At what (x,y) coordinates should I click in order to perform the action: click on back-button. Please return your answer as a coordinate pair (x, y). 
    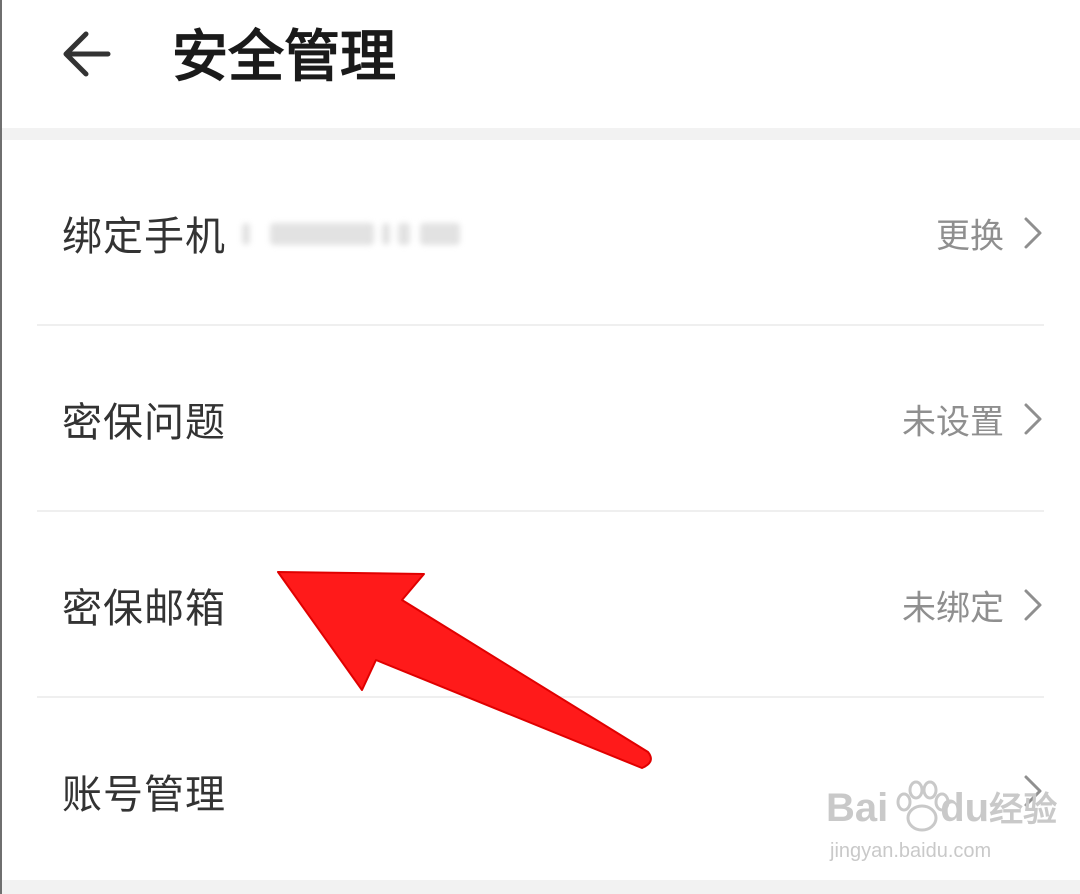
    Looking at the image, I should click on (87, 55).